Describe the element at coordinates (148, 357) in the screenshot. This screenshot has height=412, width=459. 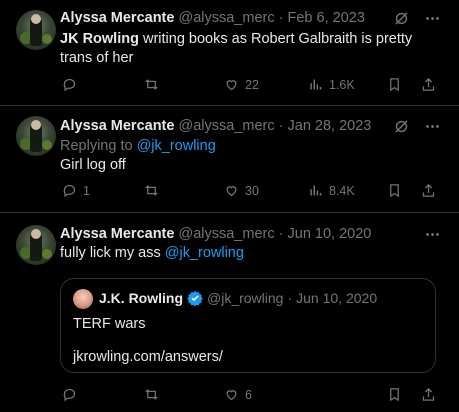
I see `quote-text-line2: jkrowling.com/answers/` at that location.